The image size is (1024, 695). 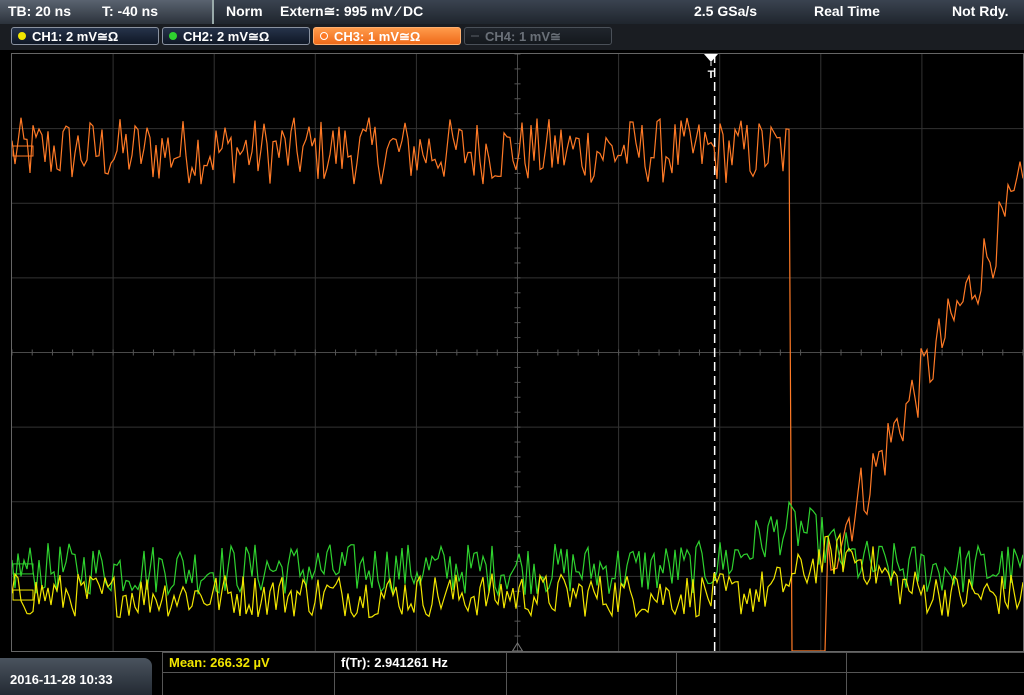 I want to click on channel-2-button: CH2: 2 mV≅Ω, so click(x=236, y=36).